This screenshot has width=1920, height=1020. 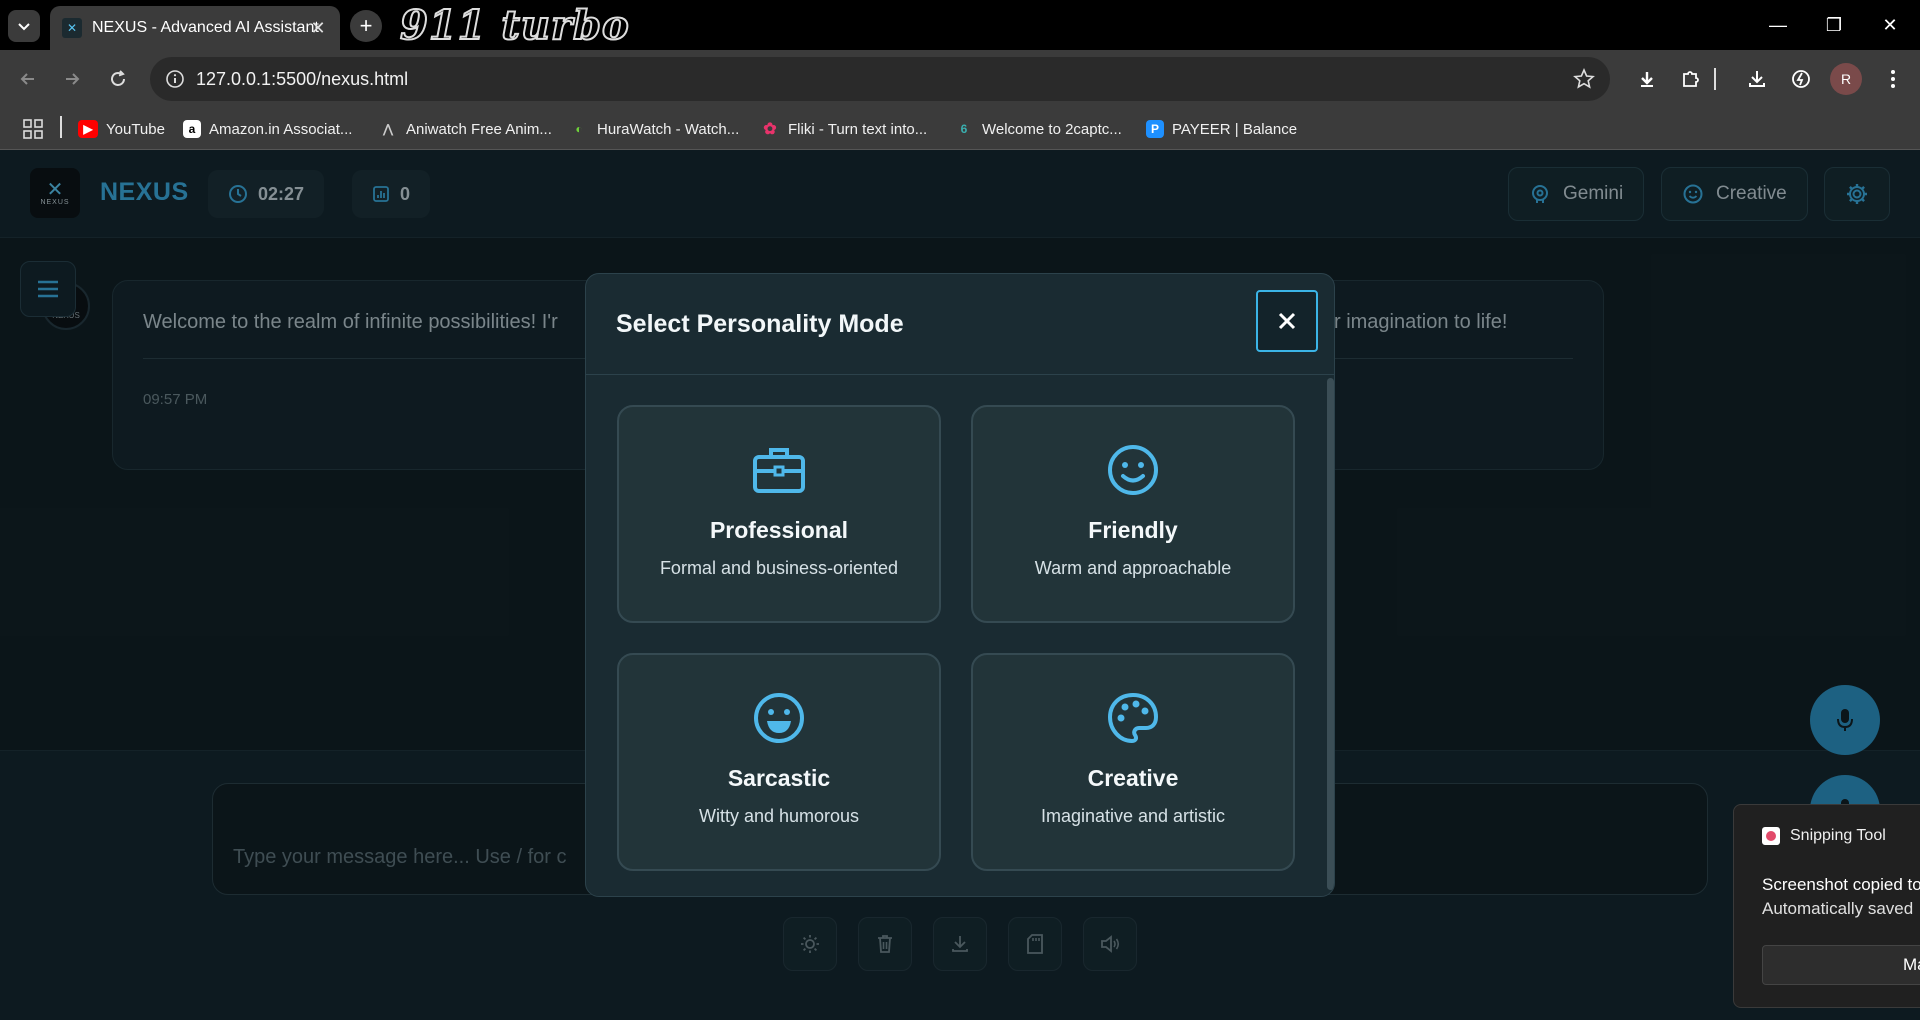 I want to click on modal-close-button, so click(x=1287, y=321).